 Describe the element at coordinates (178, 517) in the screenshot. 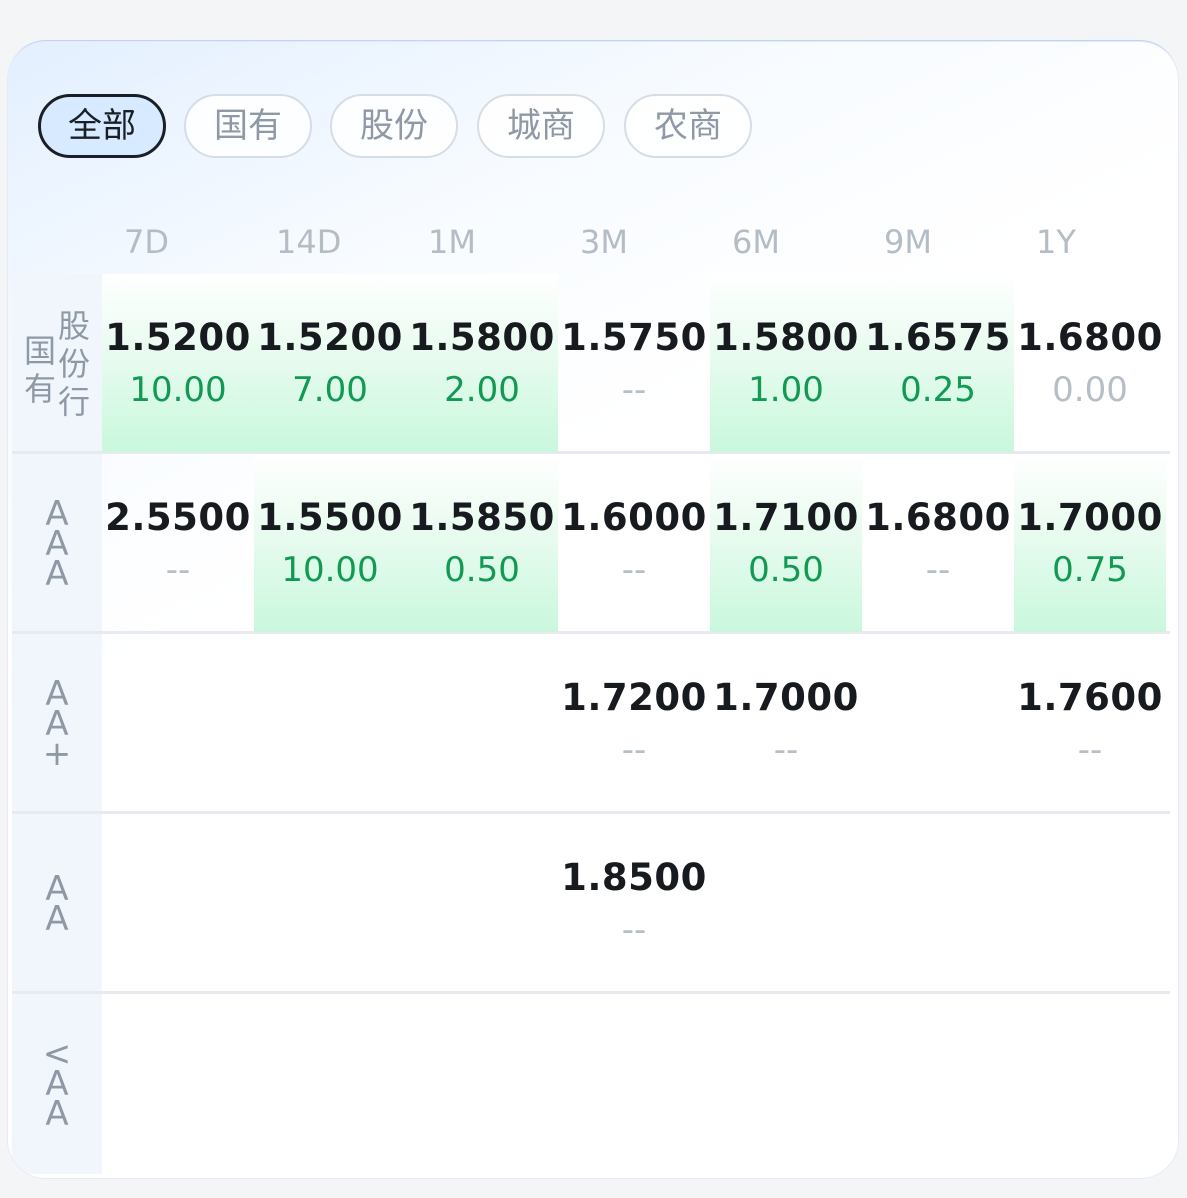

I see `rate-value: 2.5500` at that location.